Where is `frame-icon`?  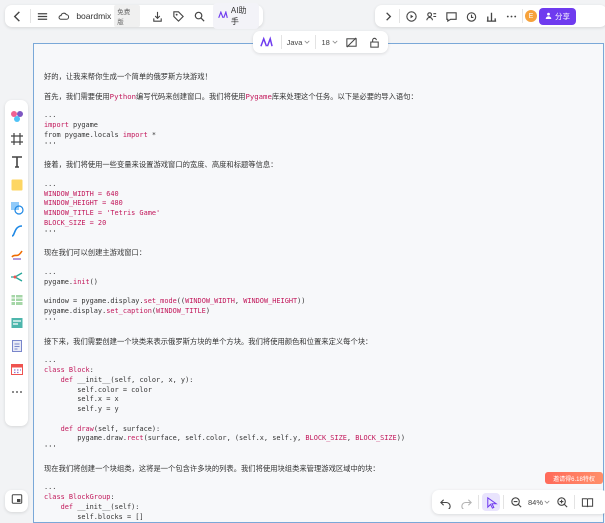
frame-icon is located at coordinates (17, 139).